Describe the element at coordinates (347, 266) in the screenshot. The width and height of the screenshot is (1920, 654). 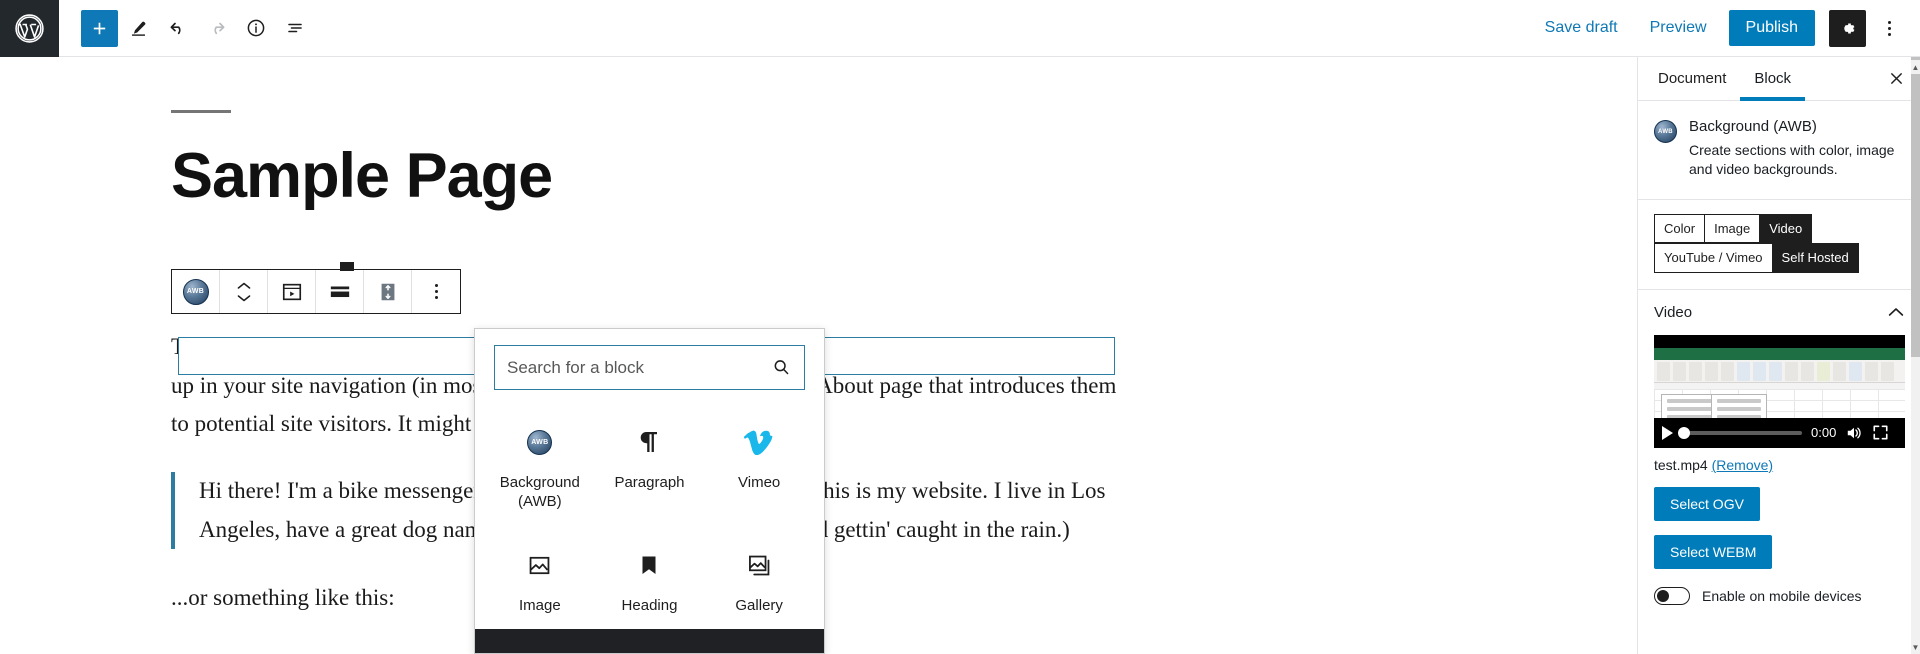
I see `toolbar-nub` at that location.